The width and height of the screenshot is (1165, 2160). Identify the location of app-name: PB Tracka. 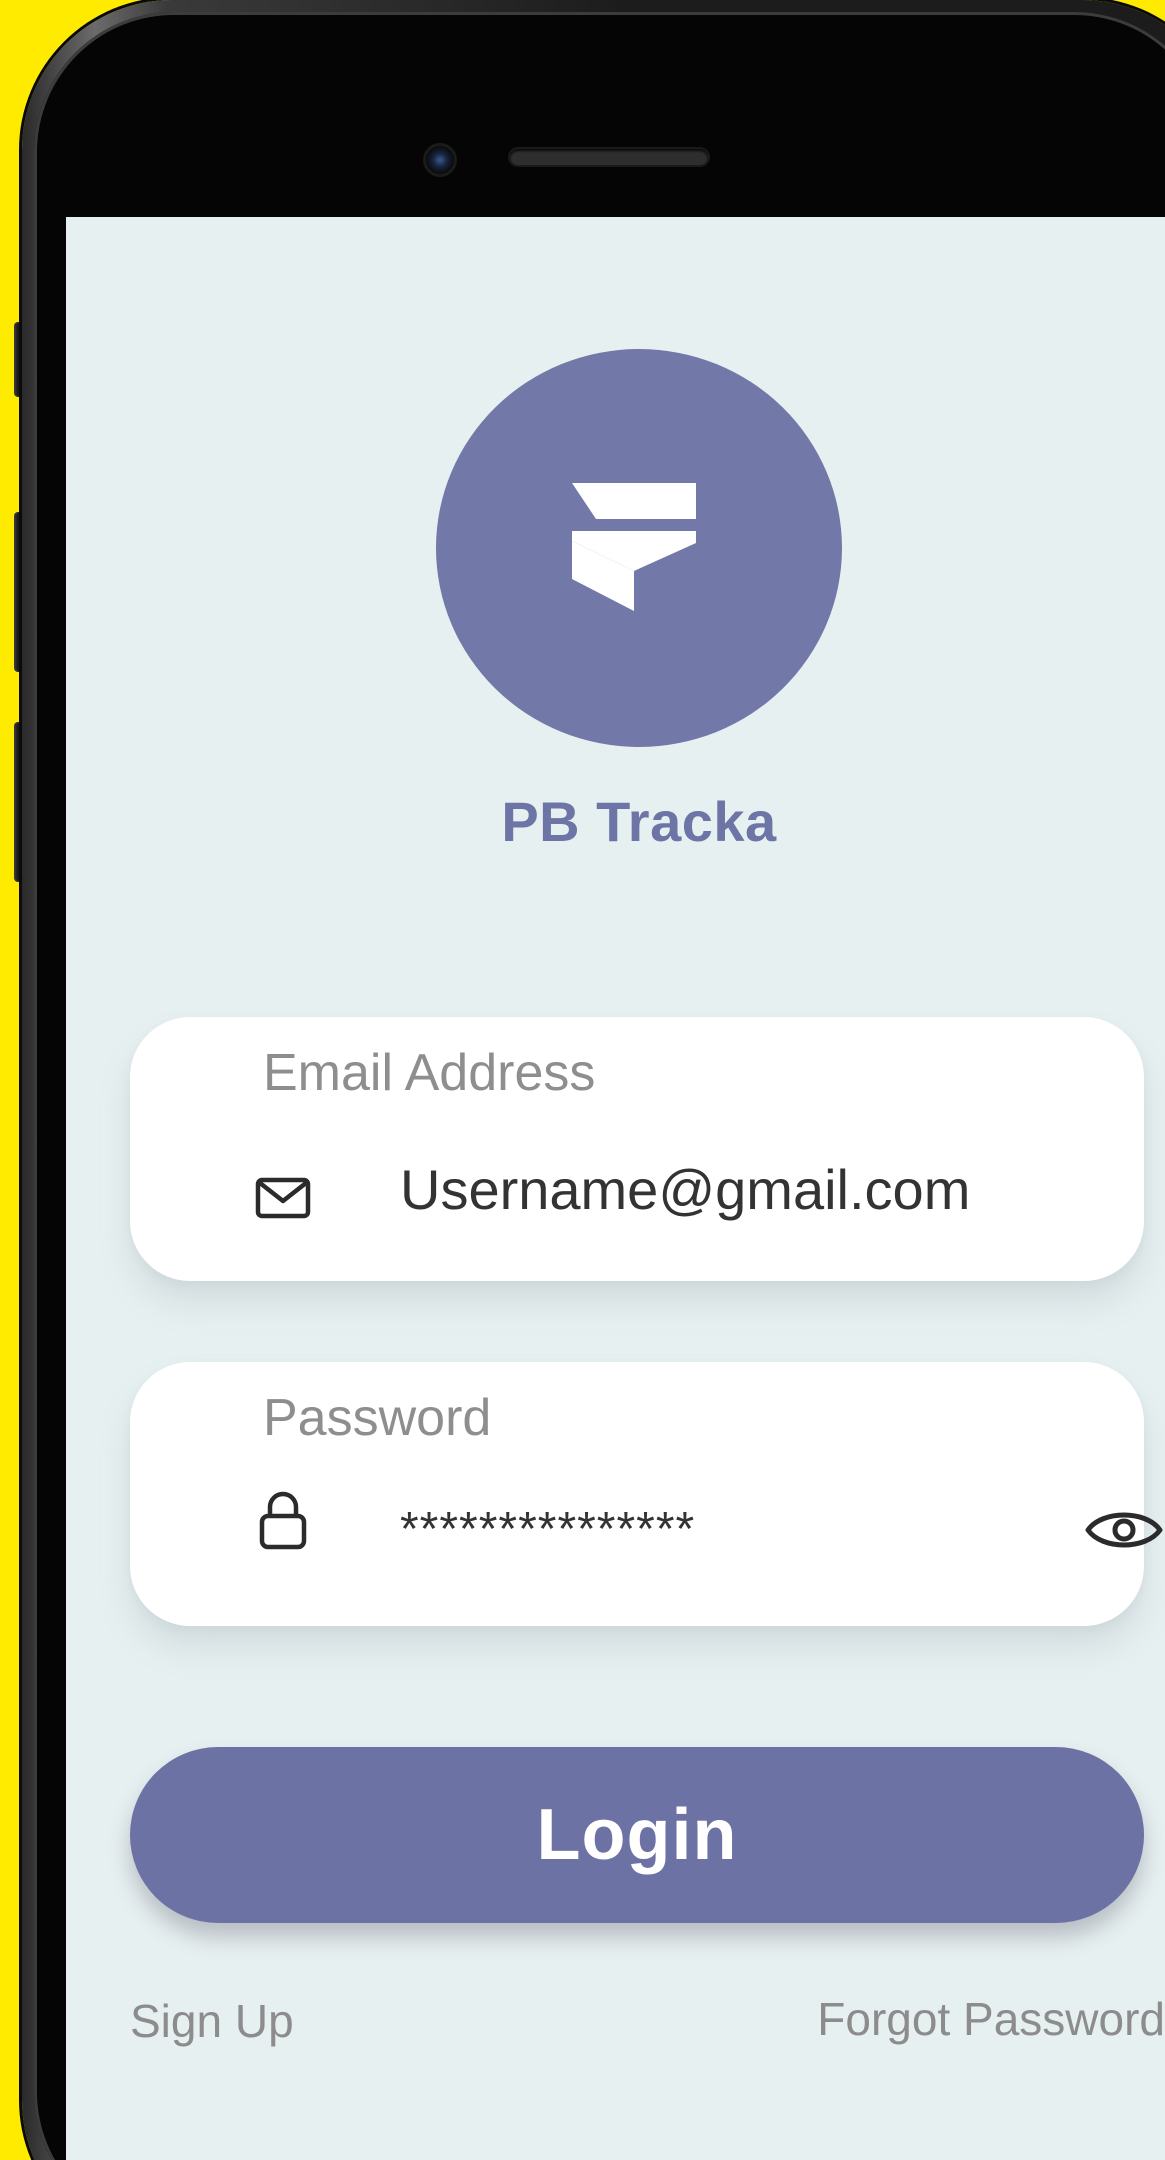
(639, 821).